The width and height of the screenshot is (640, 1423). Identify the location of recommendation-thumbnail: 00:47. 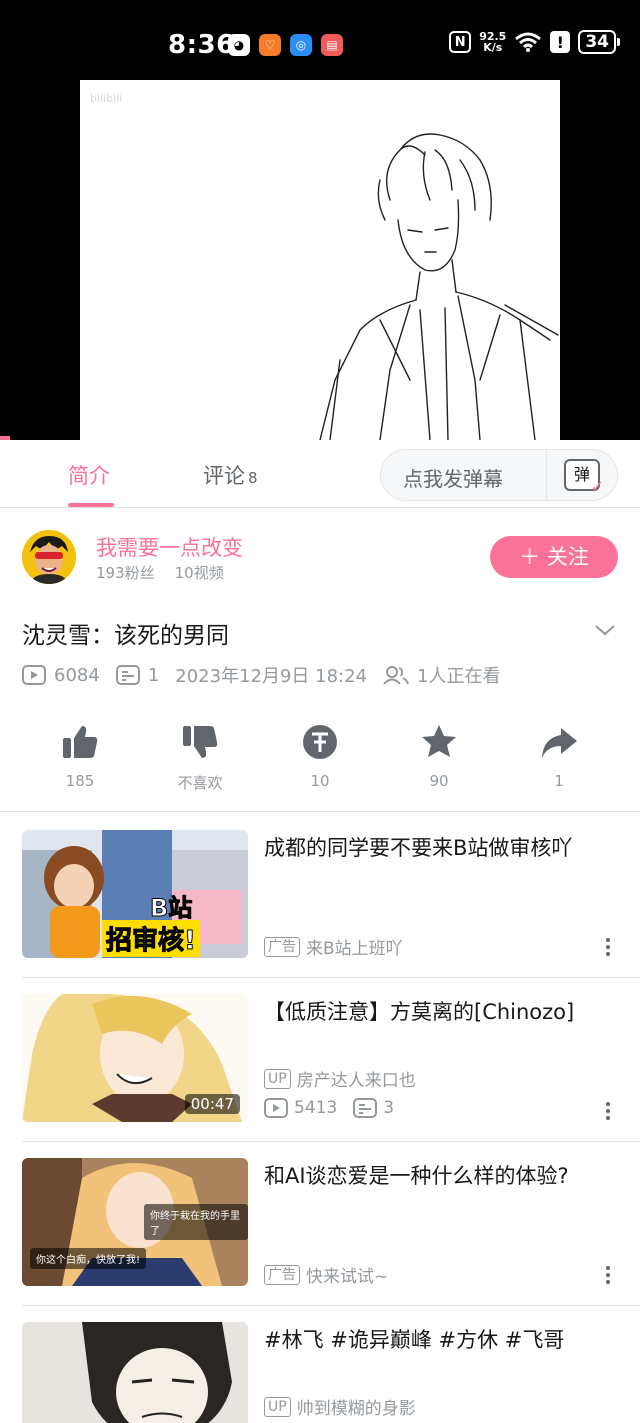
(135, 1058).